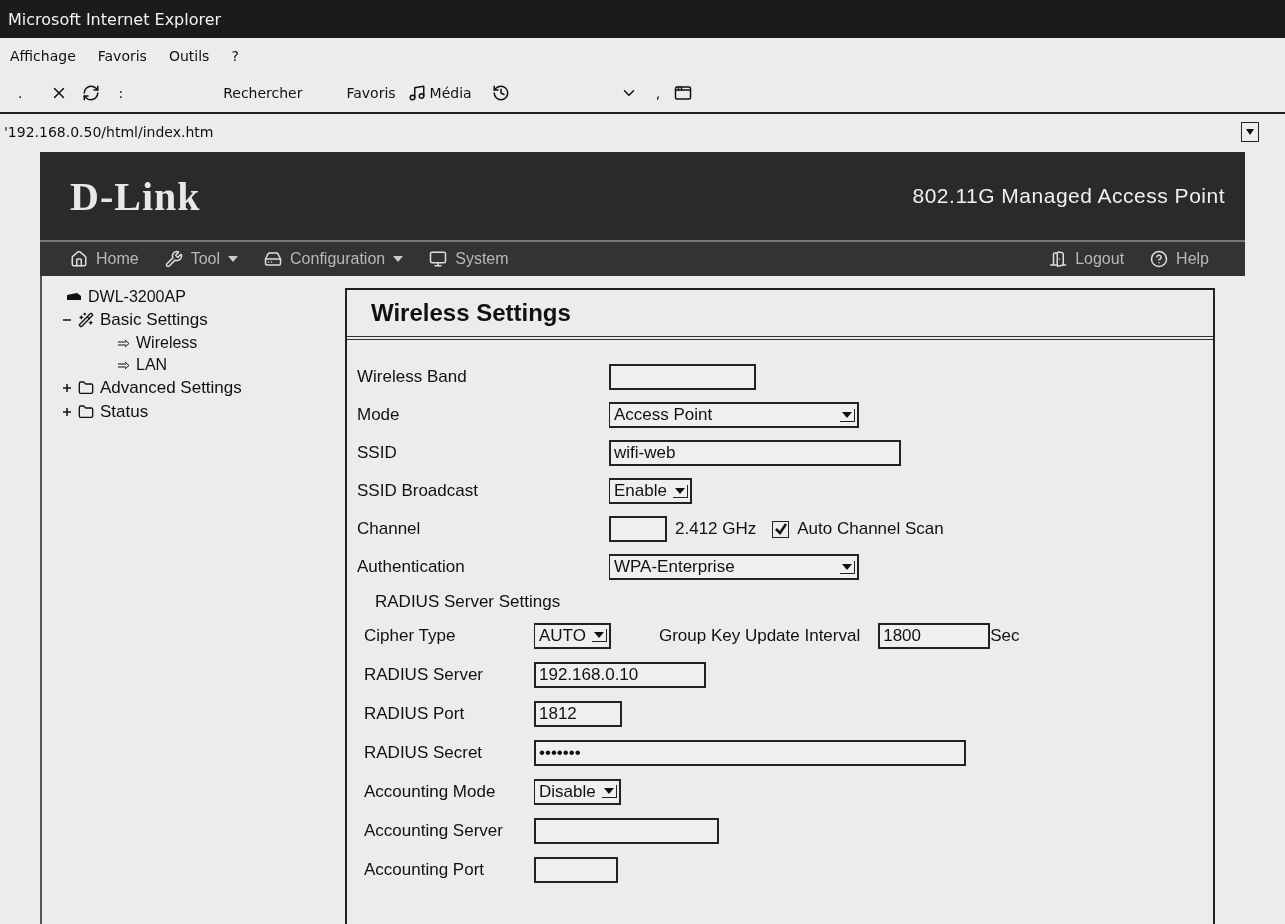  Describe the element at coordinates (759, 635) in the screenshot. I see `field-label: Group Key Update Interval` at that location.